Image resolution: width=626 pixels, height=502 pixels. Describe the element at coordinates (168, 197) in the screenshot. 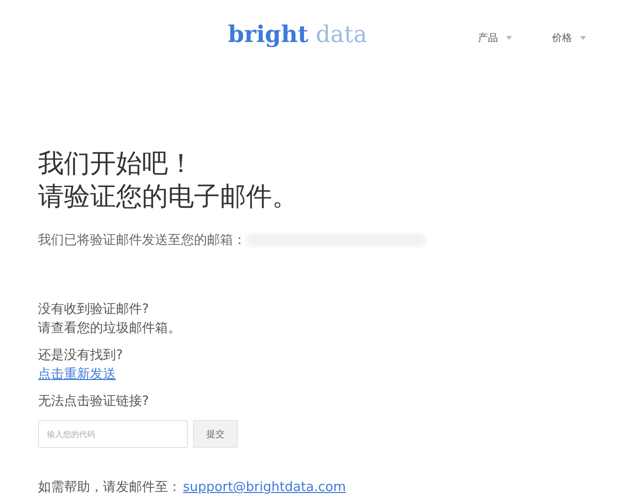

I see `page-heading: 请验证您的电子邮件。` at that location.